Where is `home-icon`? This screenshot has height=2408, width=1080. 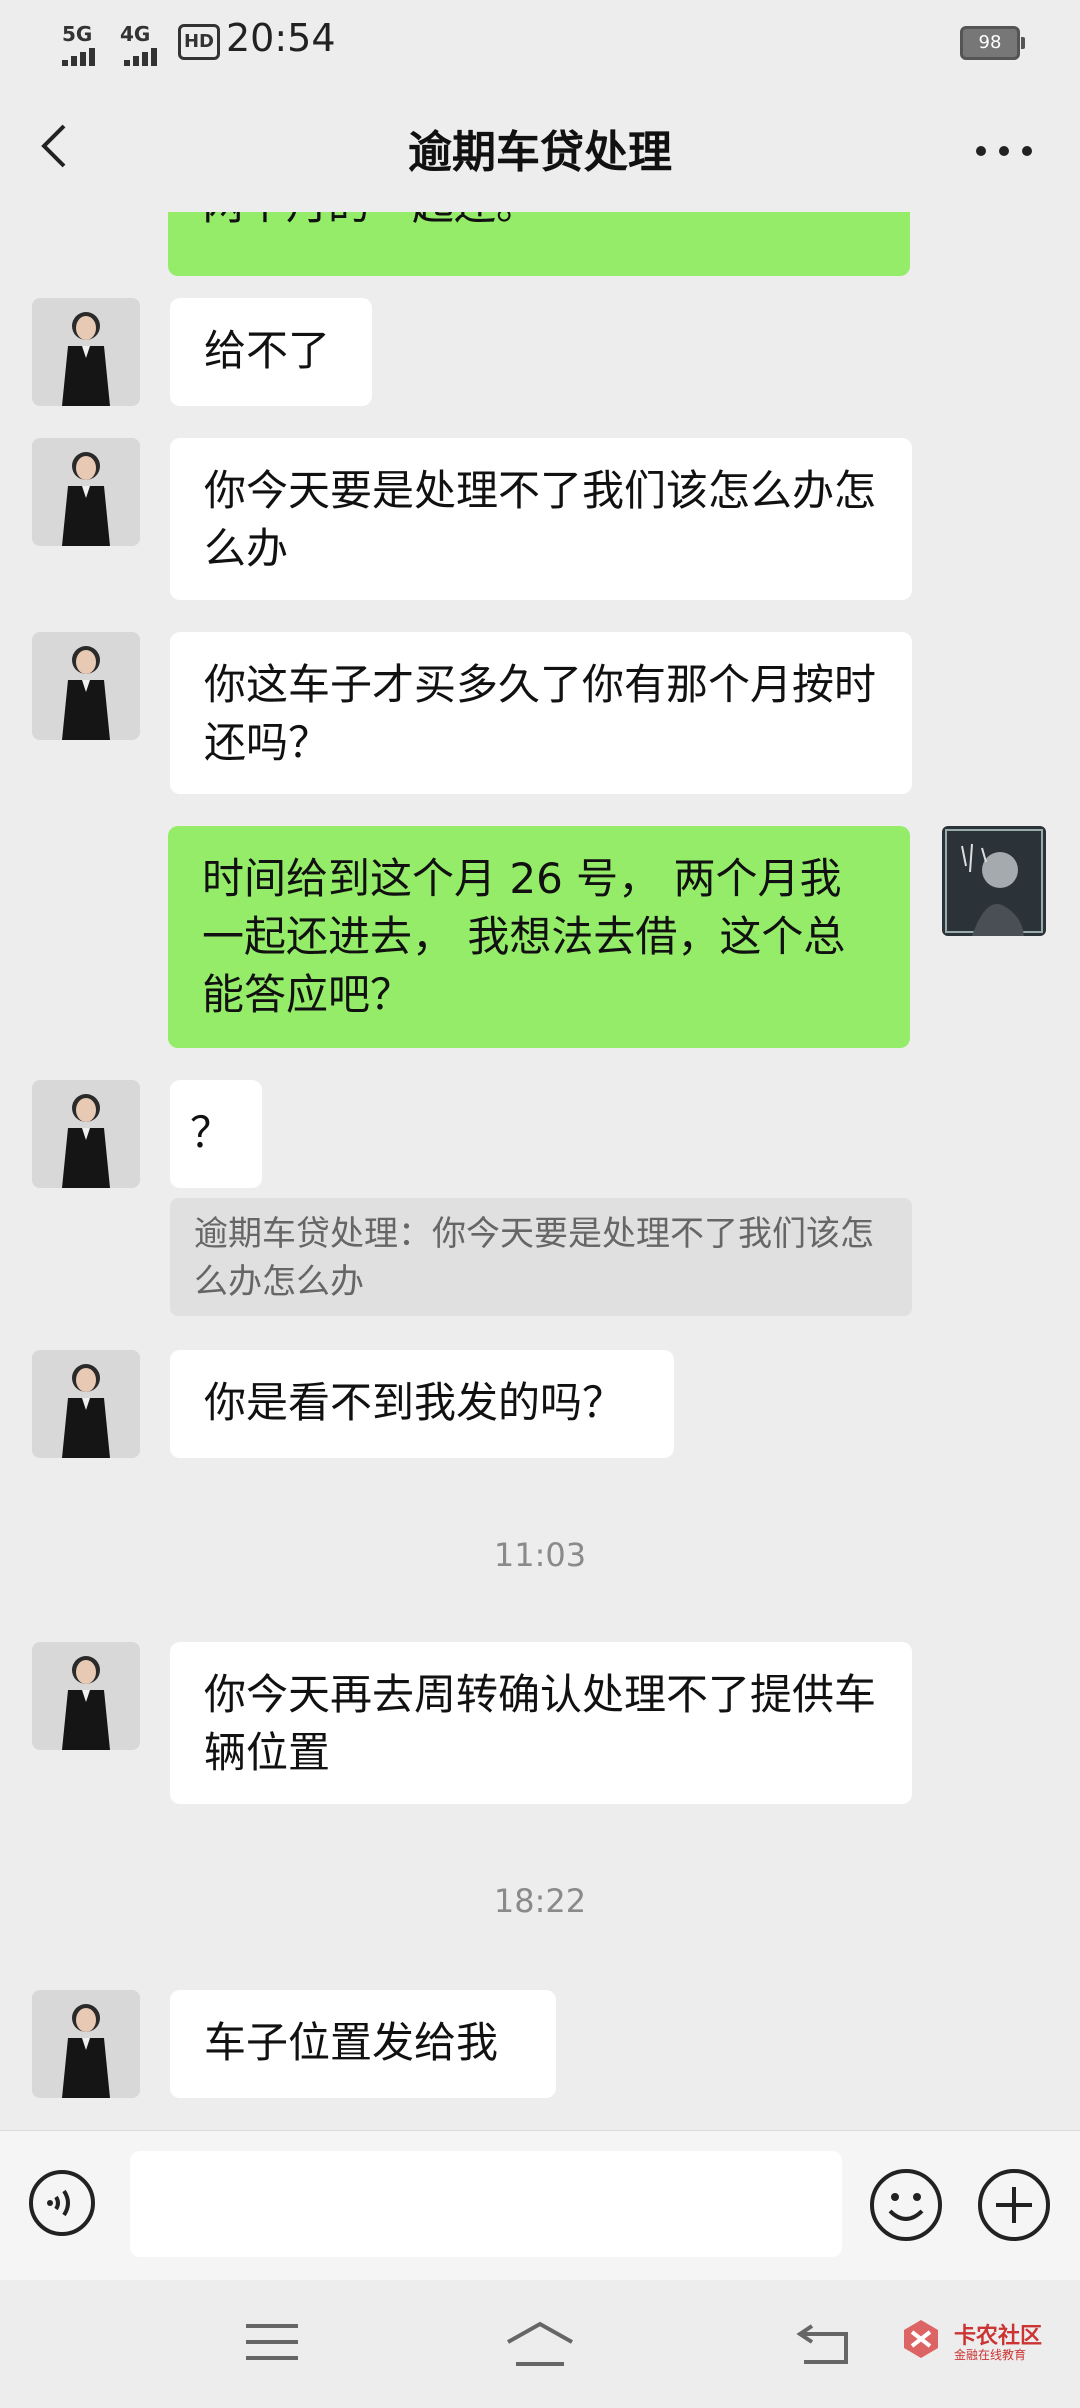 home-icon is located at coordinates (540, 2344).